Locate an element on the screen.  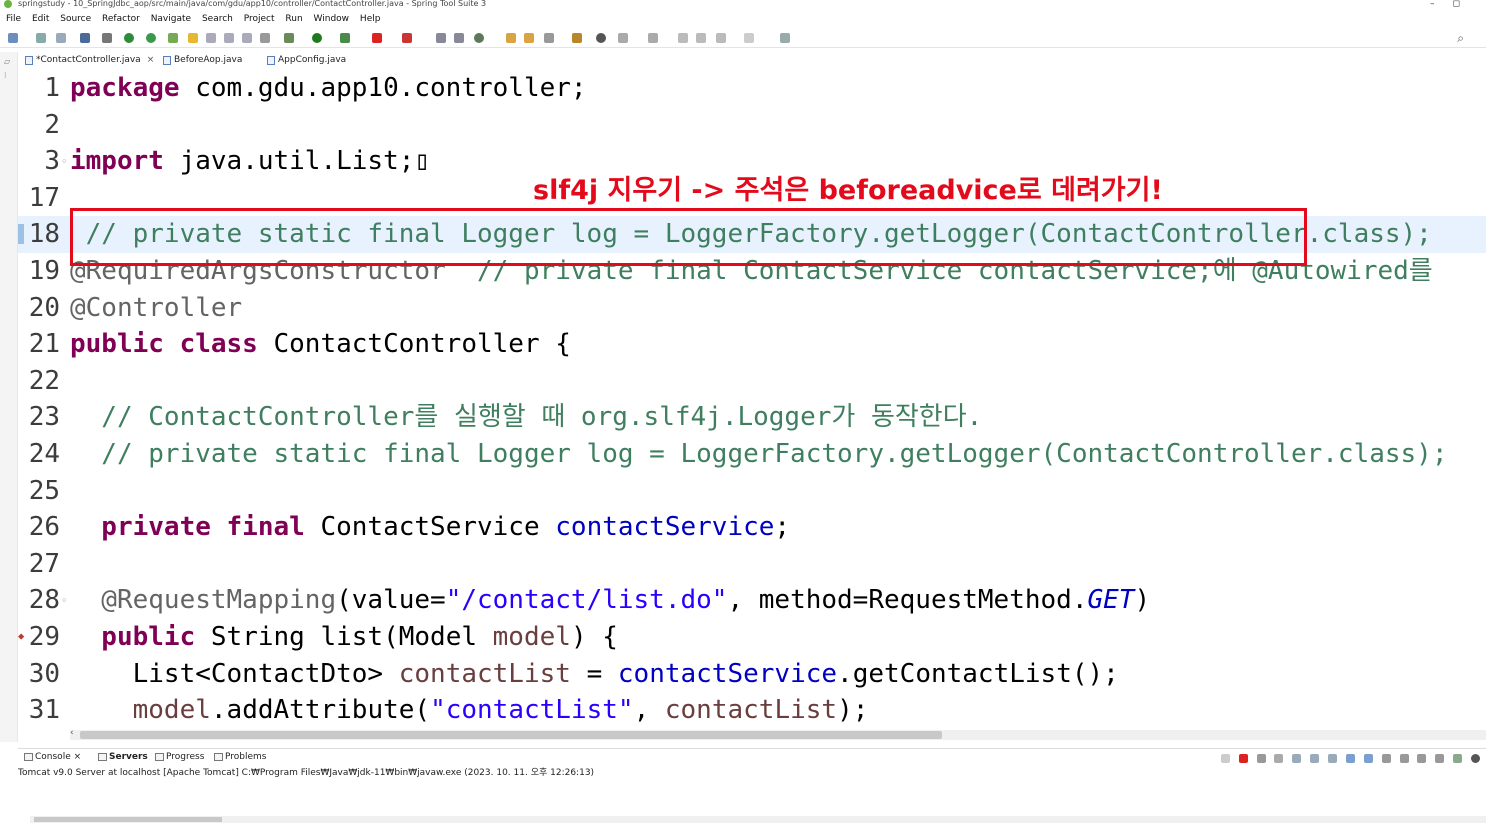
menu-source: Source is located at coordinates (75, 19).